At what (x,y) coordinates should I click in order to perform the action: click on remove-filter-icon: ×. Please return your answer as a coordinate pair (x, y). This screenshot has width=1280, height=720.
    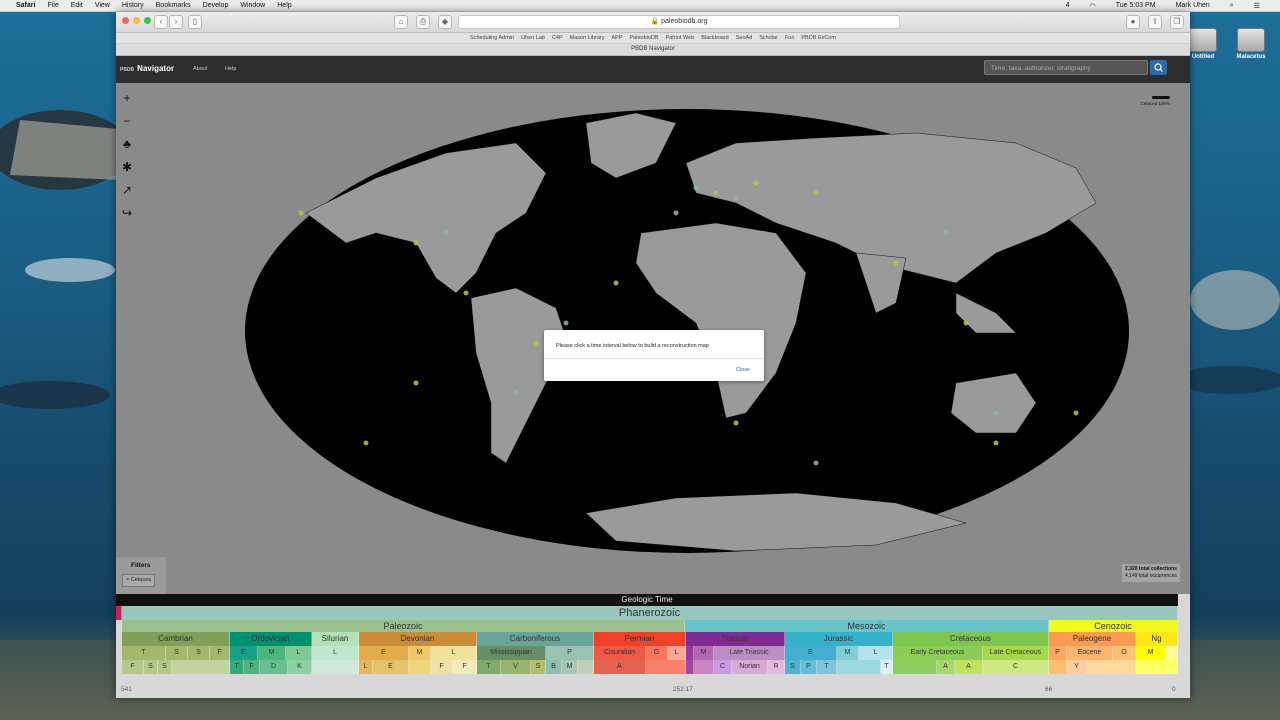
    Looking at the image, I should click on (127, 580).